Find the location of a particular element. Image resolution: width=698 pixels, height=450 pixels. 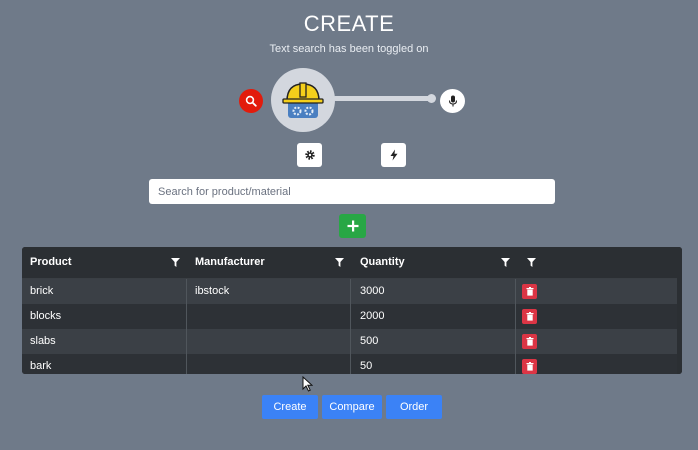

cell-quantity: 3000 is located at coordinates (372, 291).